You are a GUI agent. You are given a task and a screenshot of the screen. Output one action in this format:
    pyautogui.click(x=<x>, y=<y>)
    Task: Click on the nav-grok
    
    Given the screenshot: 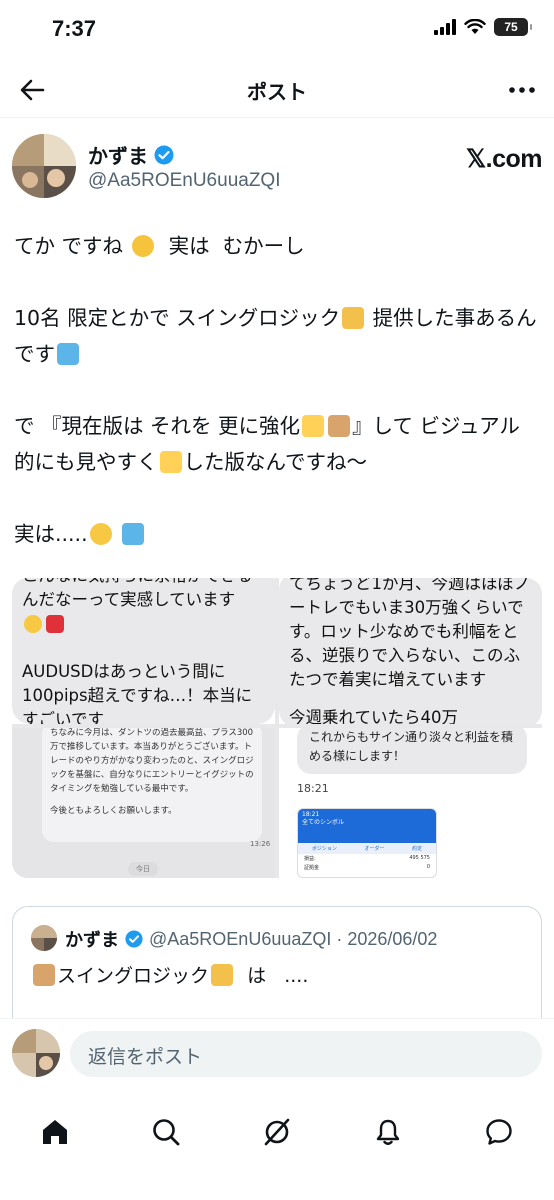 What is the action you would take?
    pyautogui.click(x=277, y=1132)
    